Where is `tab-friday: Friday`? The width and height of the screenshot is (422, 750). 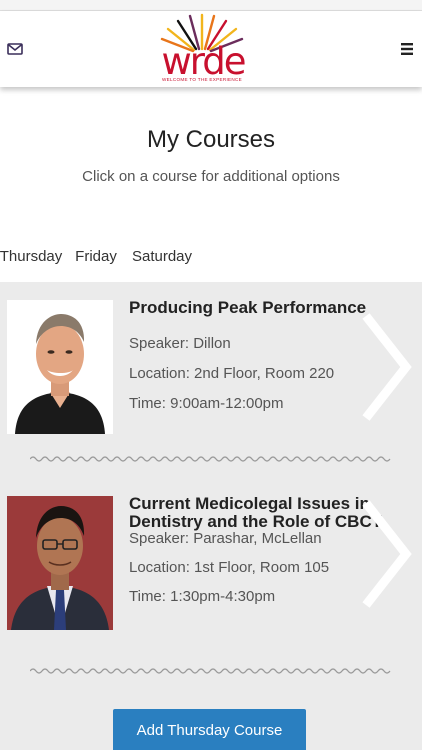
tab-friday: Friday is located at coordinates (96, 256).